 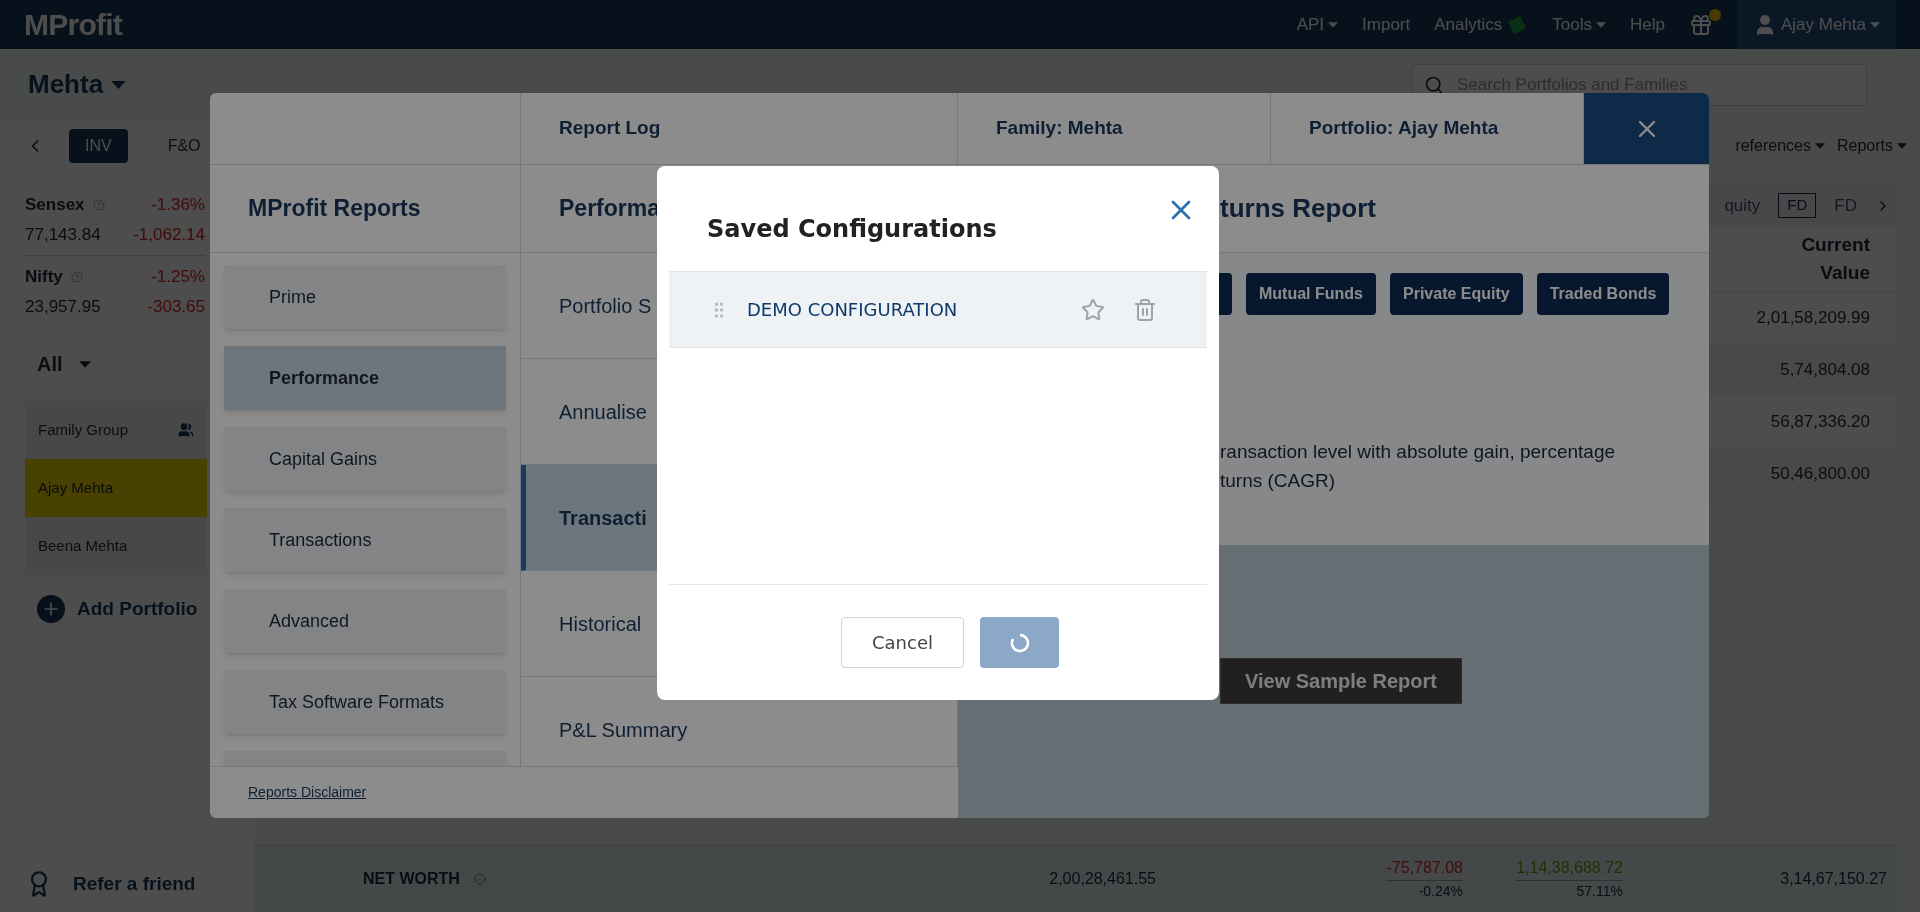 What do you see at coordinates (77, 84) in the screenshot?
I see `family-selector: Mehta` at bounding box center [77, 84].